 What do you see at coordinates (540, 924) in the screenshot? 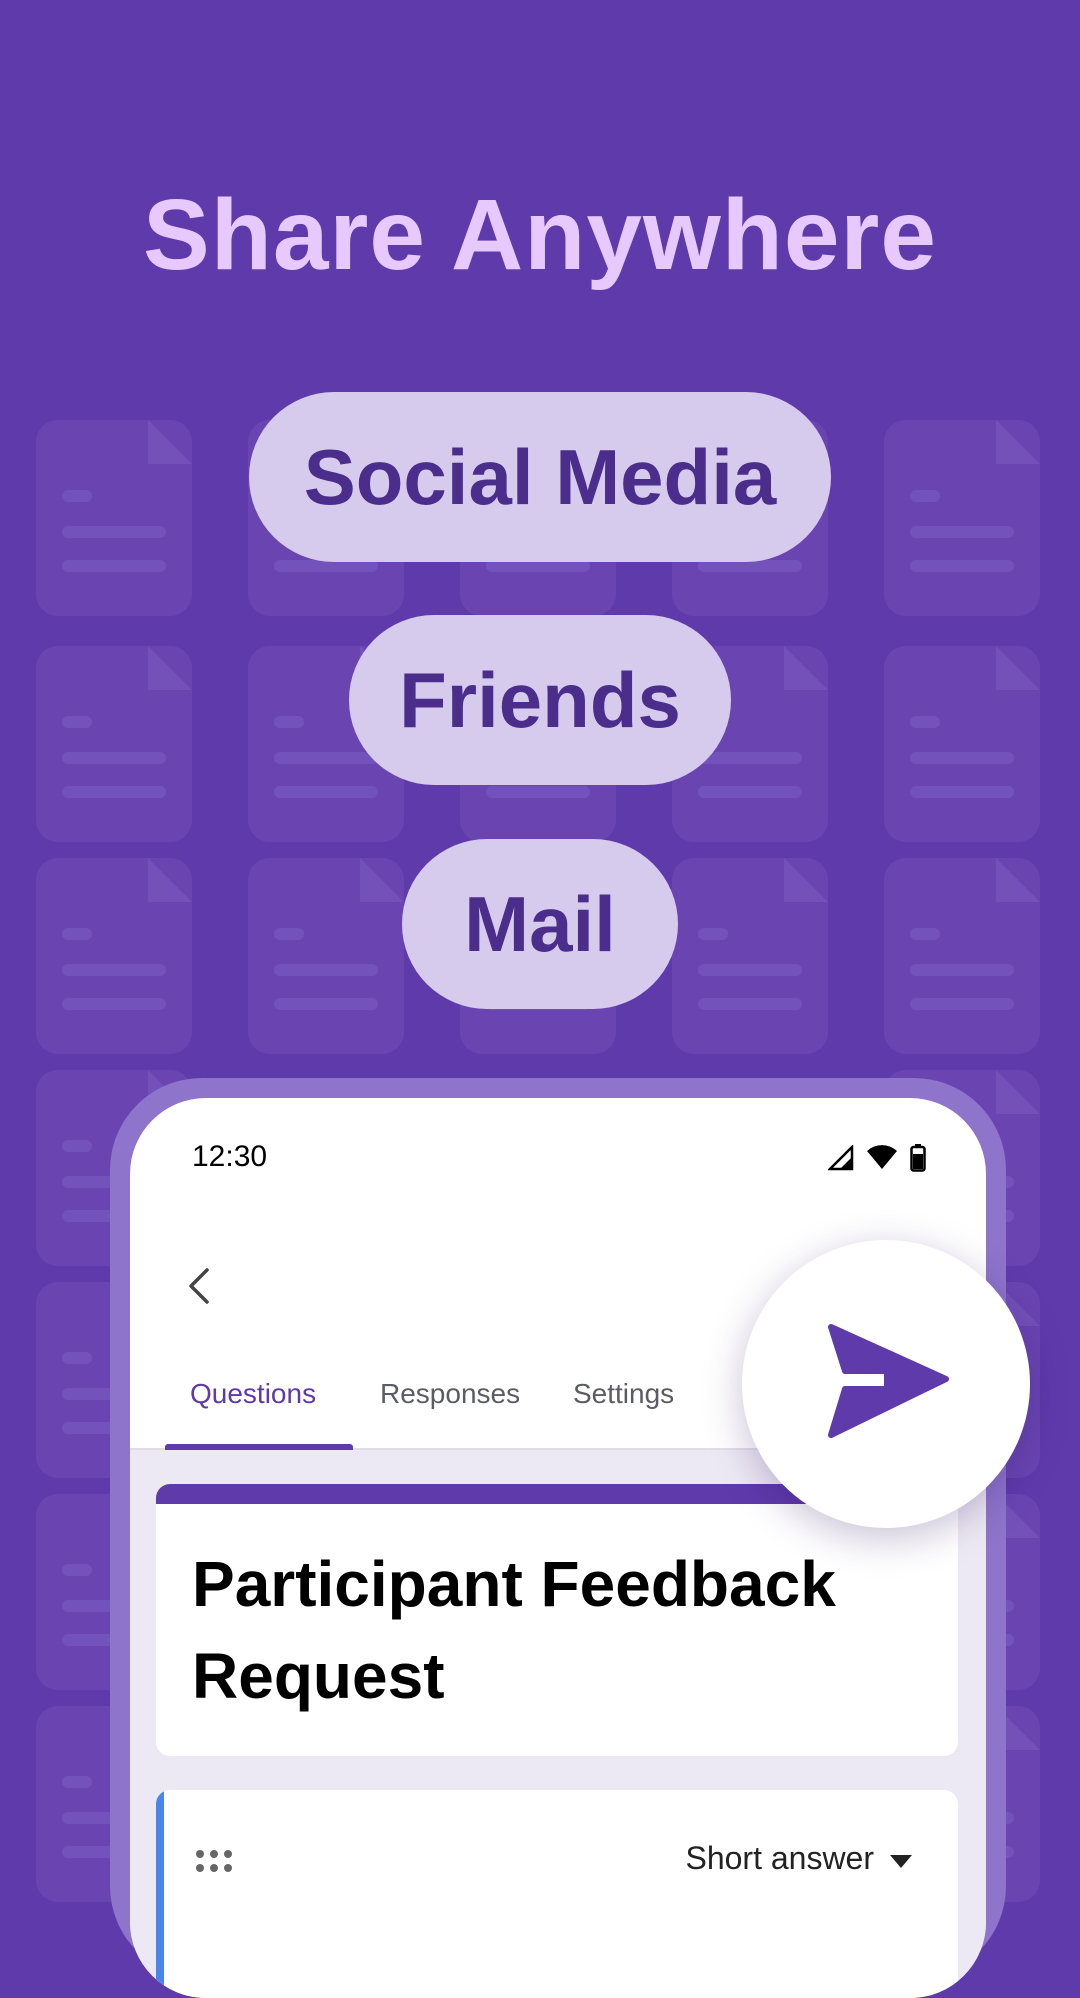
I see `share-option-mail: Mail` at bounding box center [540, 924].